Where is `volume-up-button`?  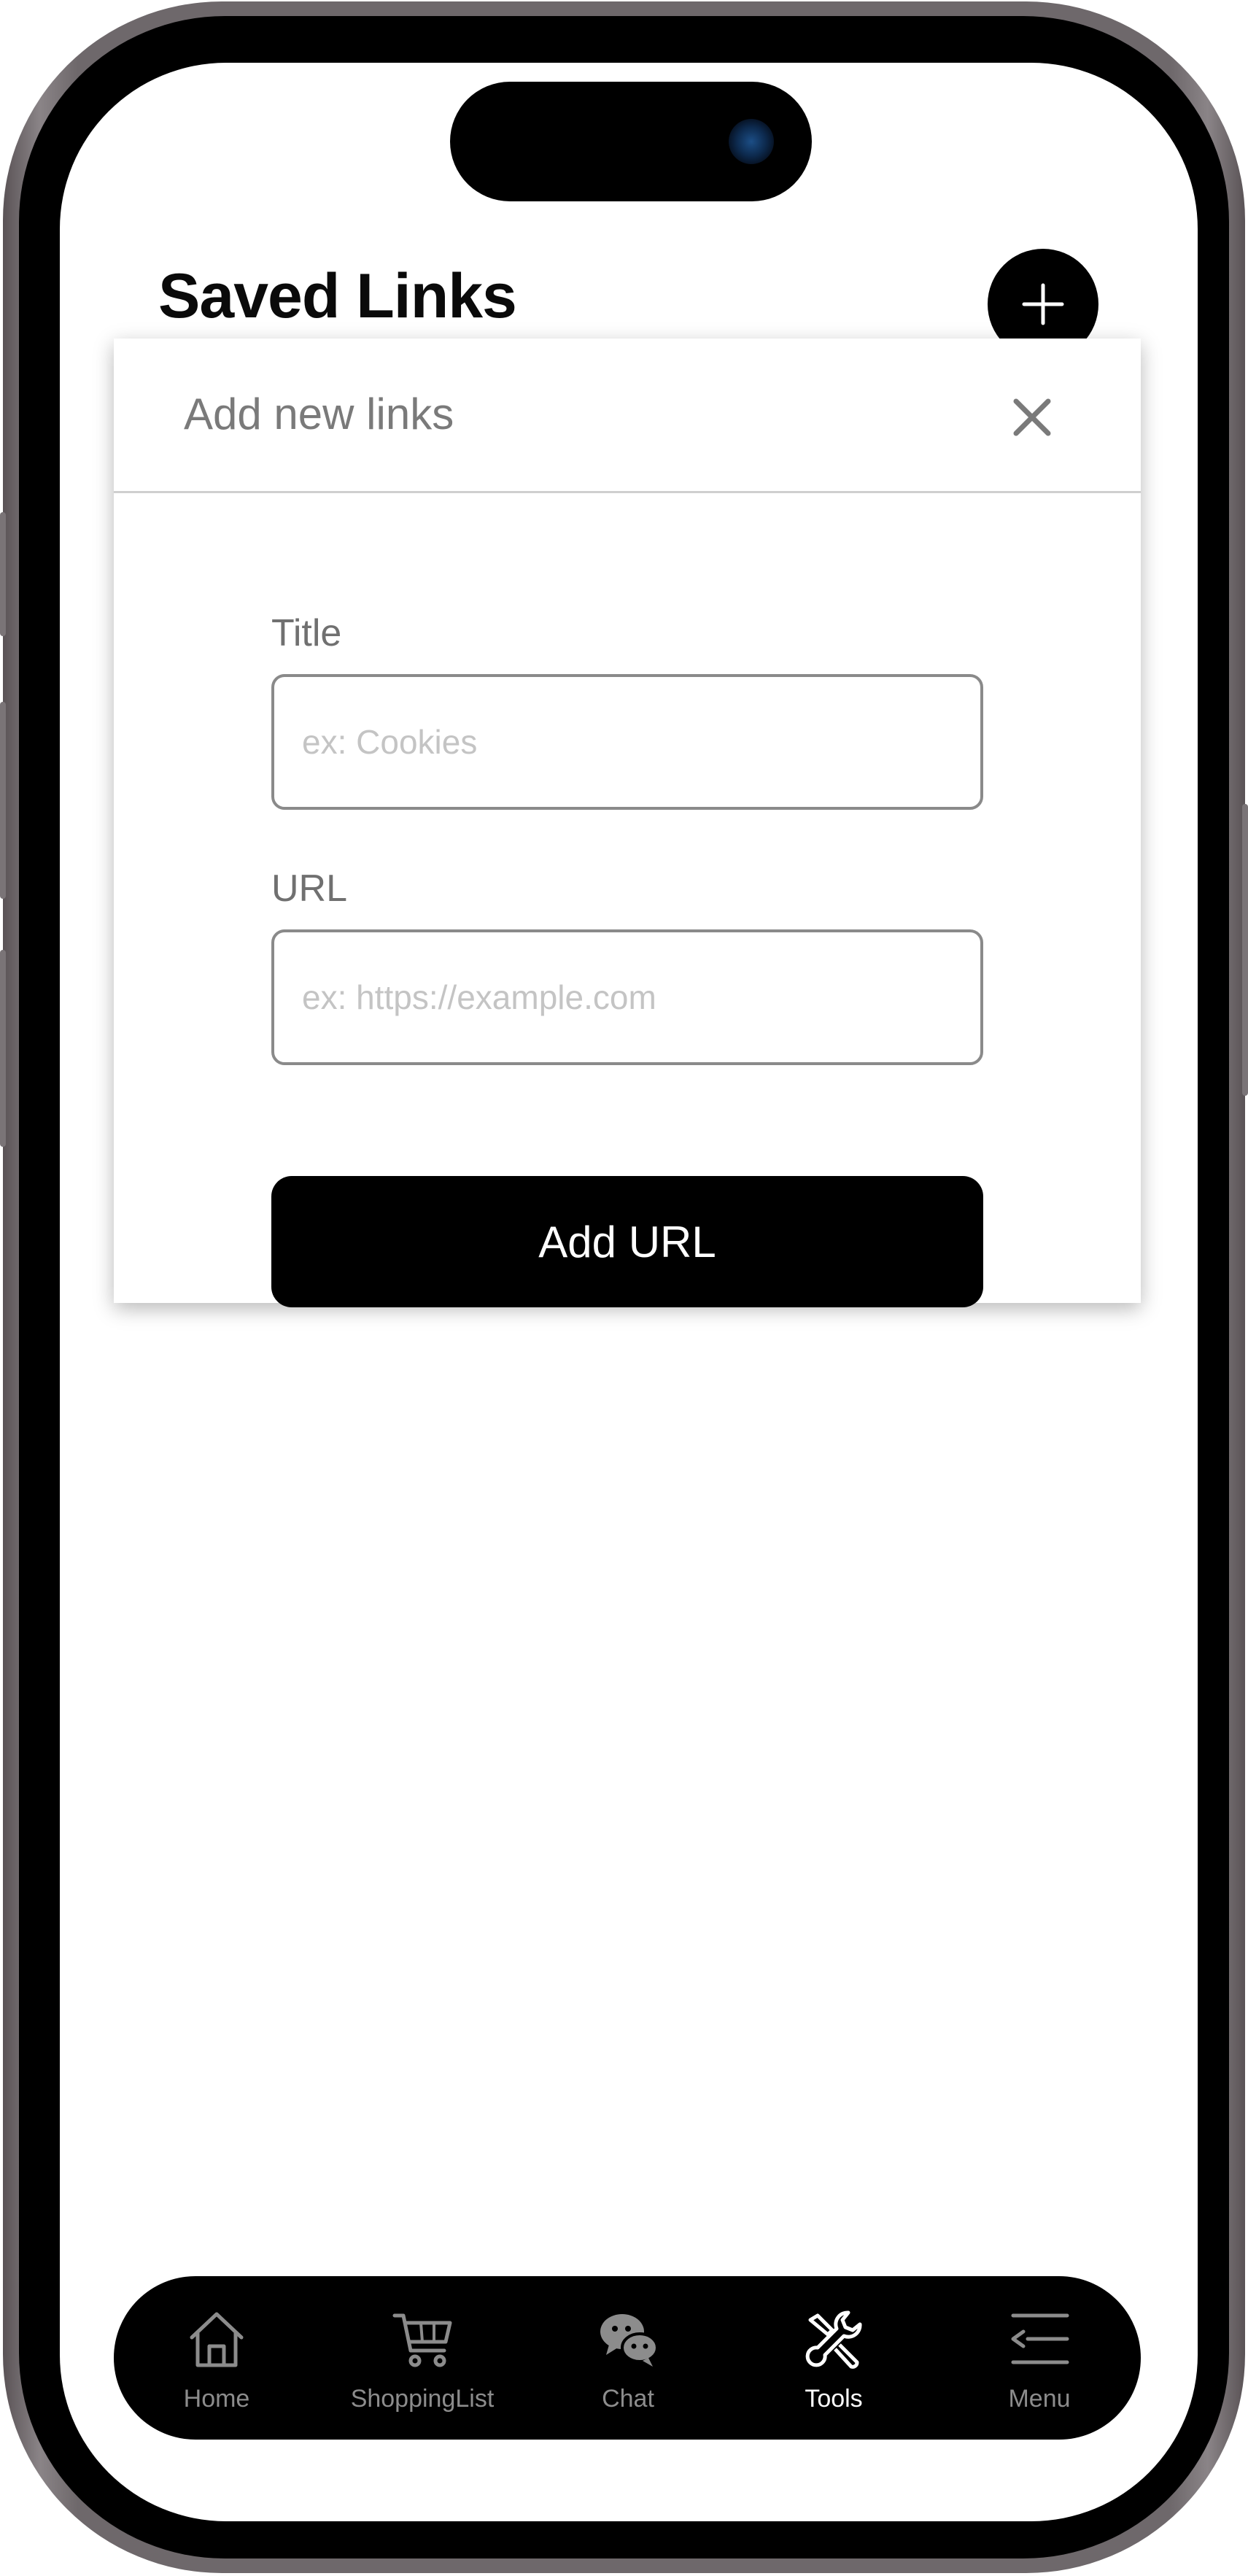 volume-up-button is located at coordinates (3, 800).